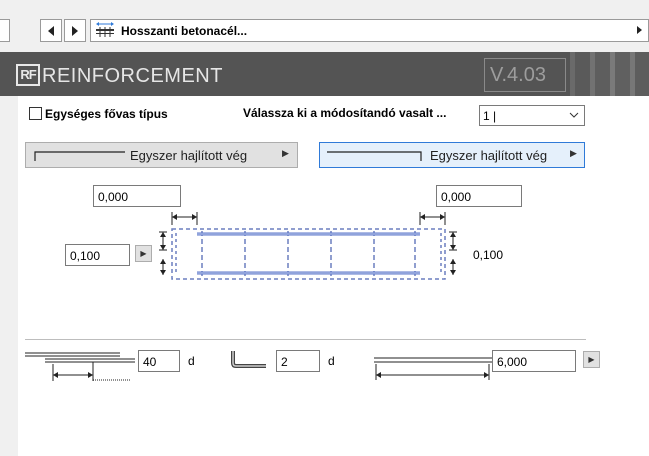  I want to click on anchorage-unit: d, so click(191, 361).